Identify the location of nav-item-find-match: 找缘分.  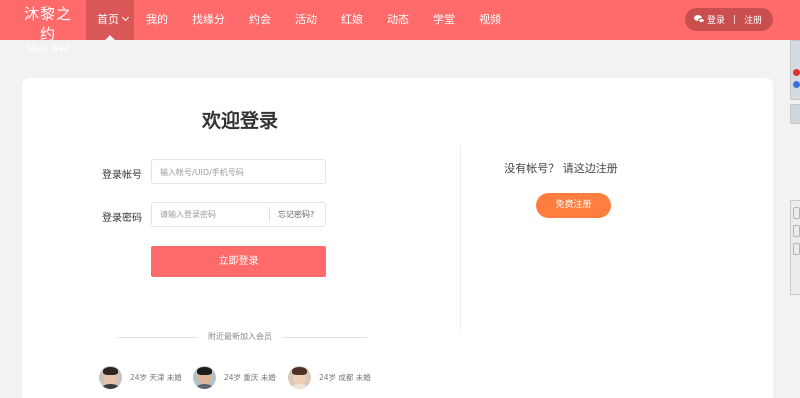
(208, 20).